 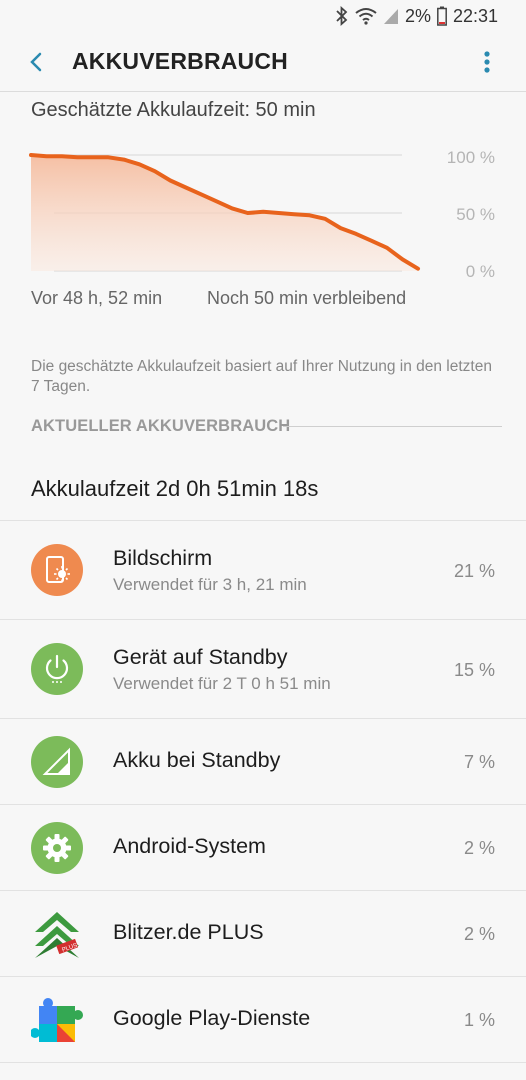 I want to click on estimated-battery-time: Geschätzte Akkulaufzeit: 50 min, so click(x=173, y=110).